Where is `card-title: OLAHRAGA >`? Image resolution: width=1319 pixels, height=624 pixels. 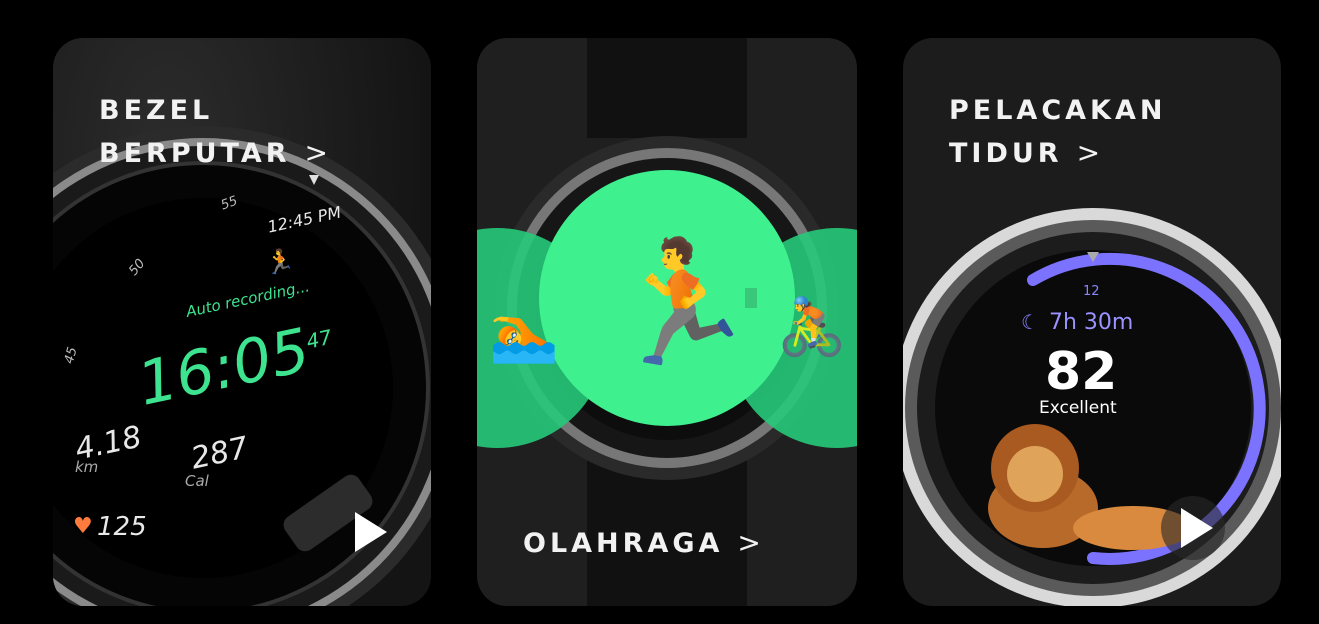 card-title: OLAHRAGA > is located at coordinates (644, 543).